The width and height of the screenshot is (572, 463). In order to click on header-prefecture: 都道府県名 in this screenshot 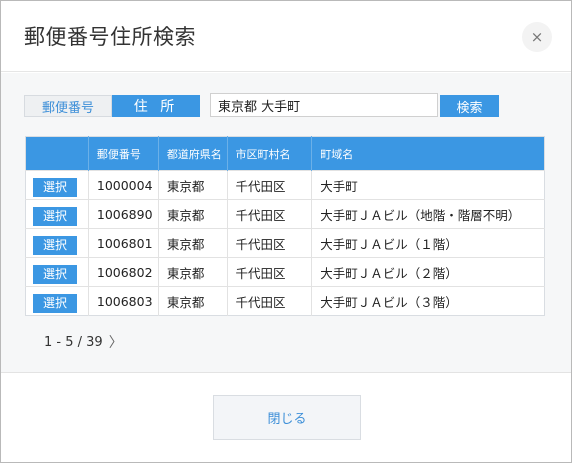, I will do `click(193, 153)`.